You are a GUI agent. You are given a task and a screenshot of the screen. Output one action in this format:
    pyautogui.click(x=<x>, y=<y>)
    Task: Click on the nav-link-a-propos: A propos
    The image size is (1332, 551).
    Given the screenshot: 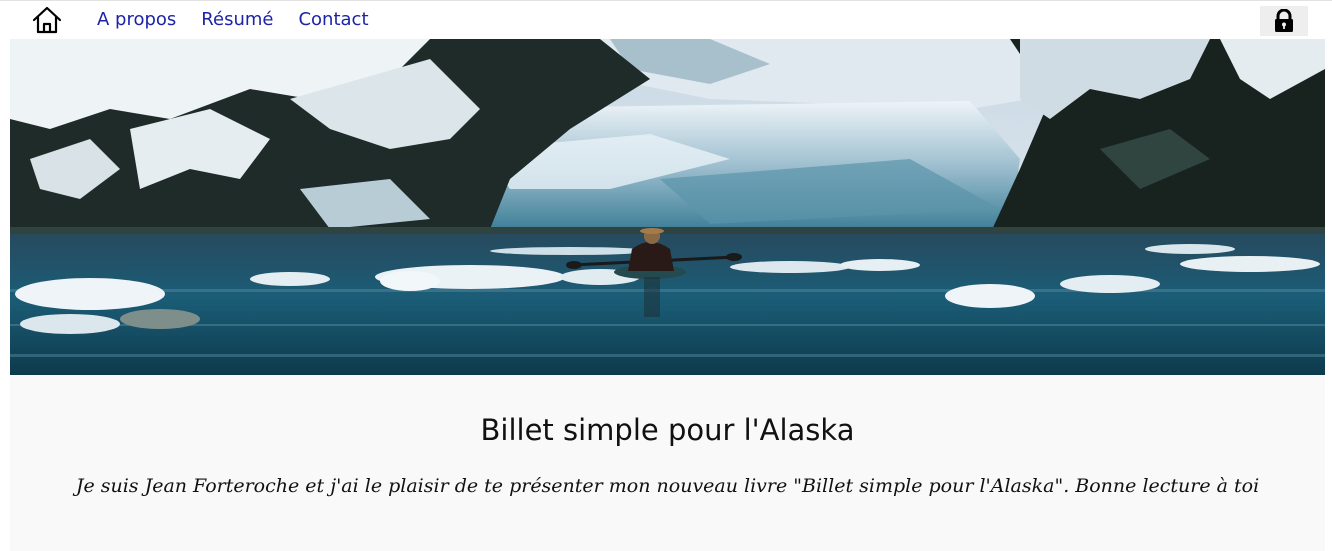 What is the action you would take?
    pyautogui.click(x=136, y=20)
    